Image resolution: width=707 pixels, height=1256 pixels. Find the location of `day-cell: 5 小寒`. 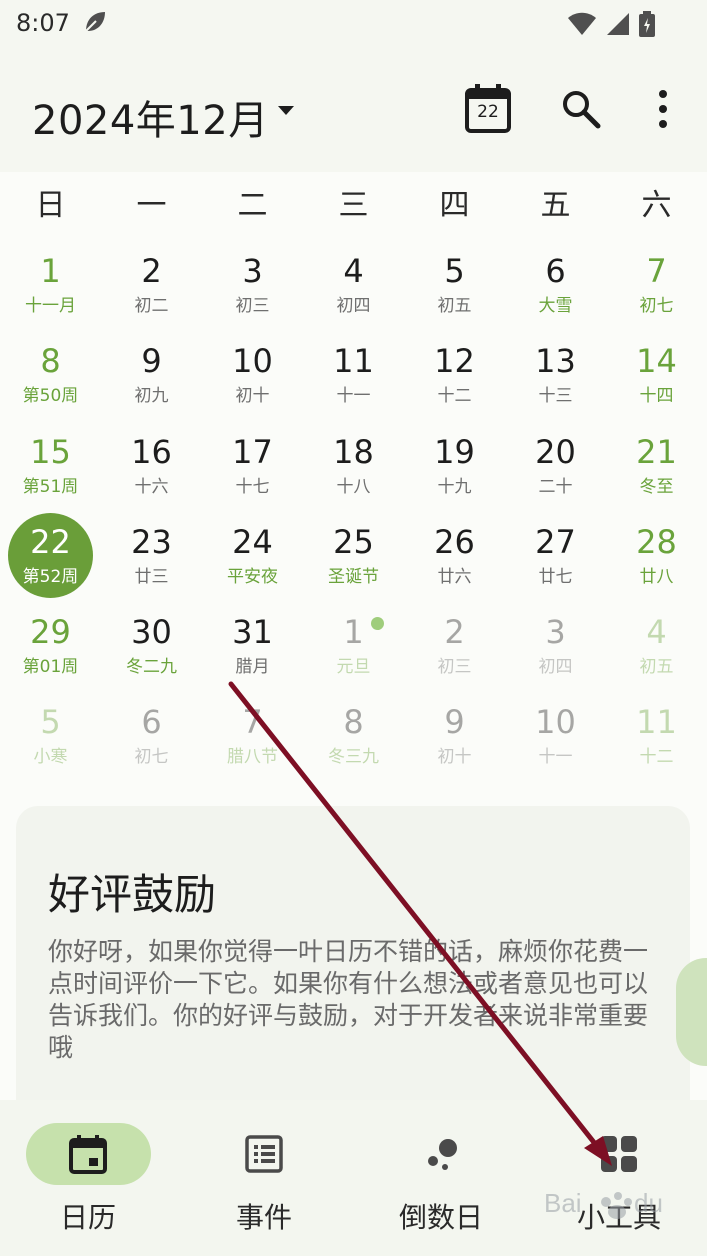

day-cell: 5 小寒 is located at coordinates (50, 736).